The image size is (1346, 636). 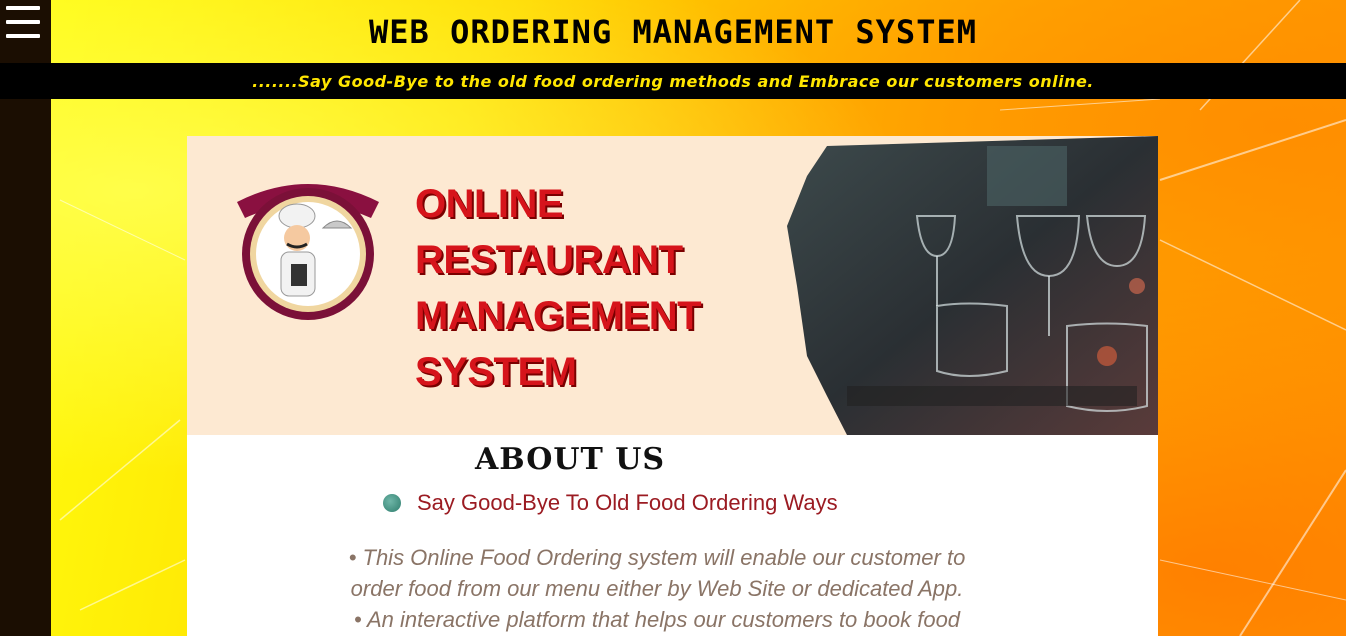 What do you see at coordinates (496, 372) in the screenshot?
I see `banner-line: SYSTEM` at bounding box center [496, 372].